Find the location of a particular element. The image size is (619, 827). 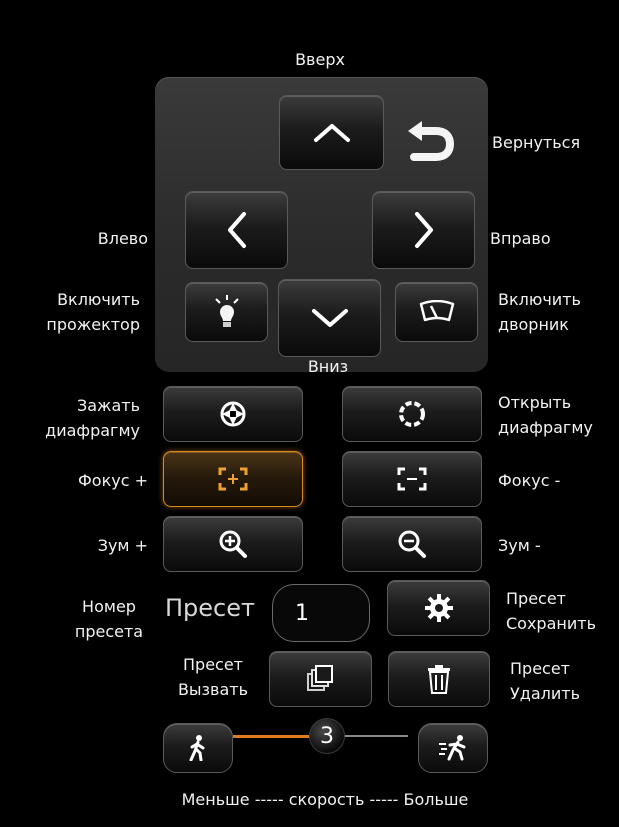

chevron-right-icon is located at coordinates (424, 230).